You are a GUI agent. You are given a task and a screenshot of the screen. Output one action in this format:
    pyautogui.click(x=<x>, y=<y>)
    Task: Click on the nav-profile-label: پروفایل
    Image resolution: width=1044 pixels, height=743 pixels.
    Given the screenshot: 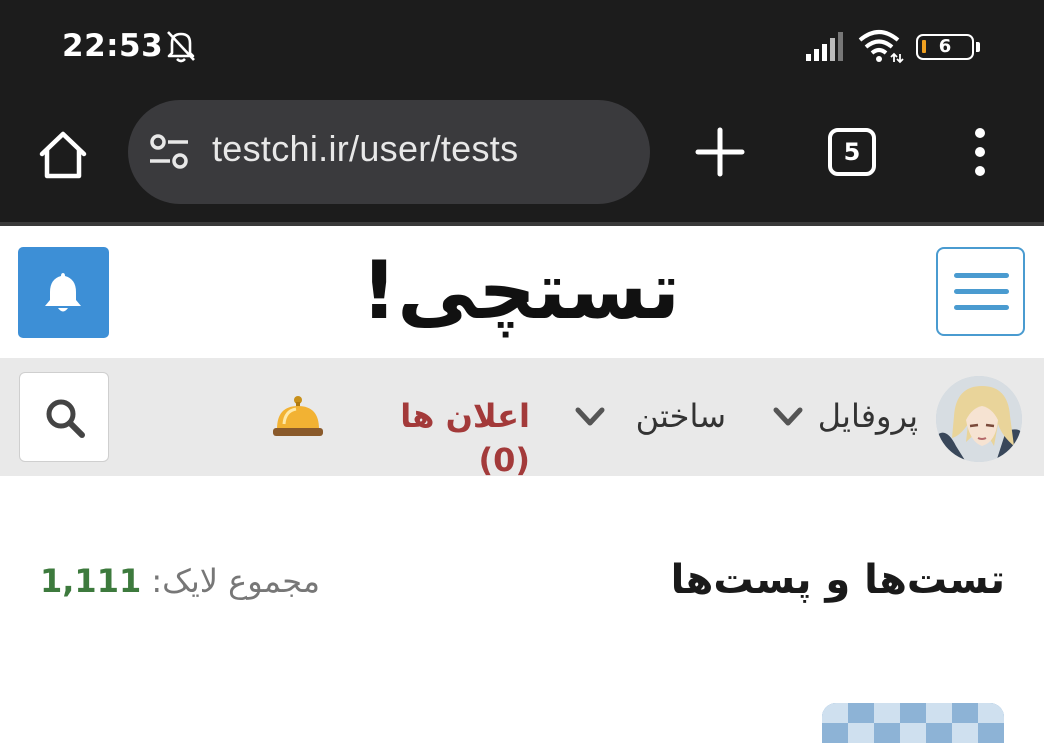 What is the action you would take?
    pyautogui.click(x=867, y=416)
    